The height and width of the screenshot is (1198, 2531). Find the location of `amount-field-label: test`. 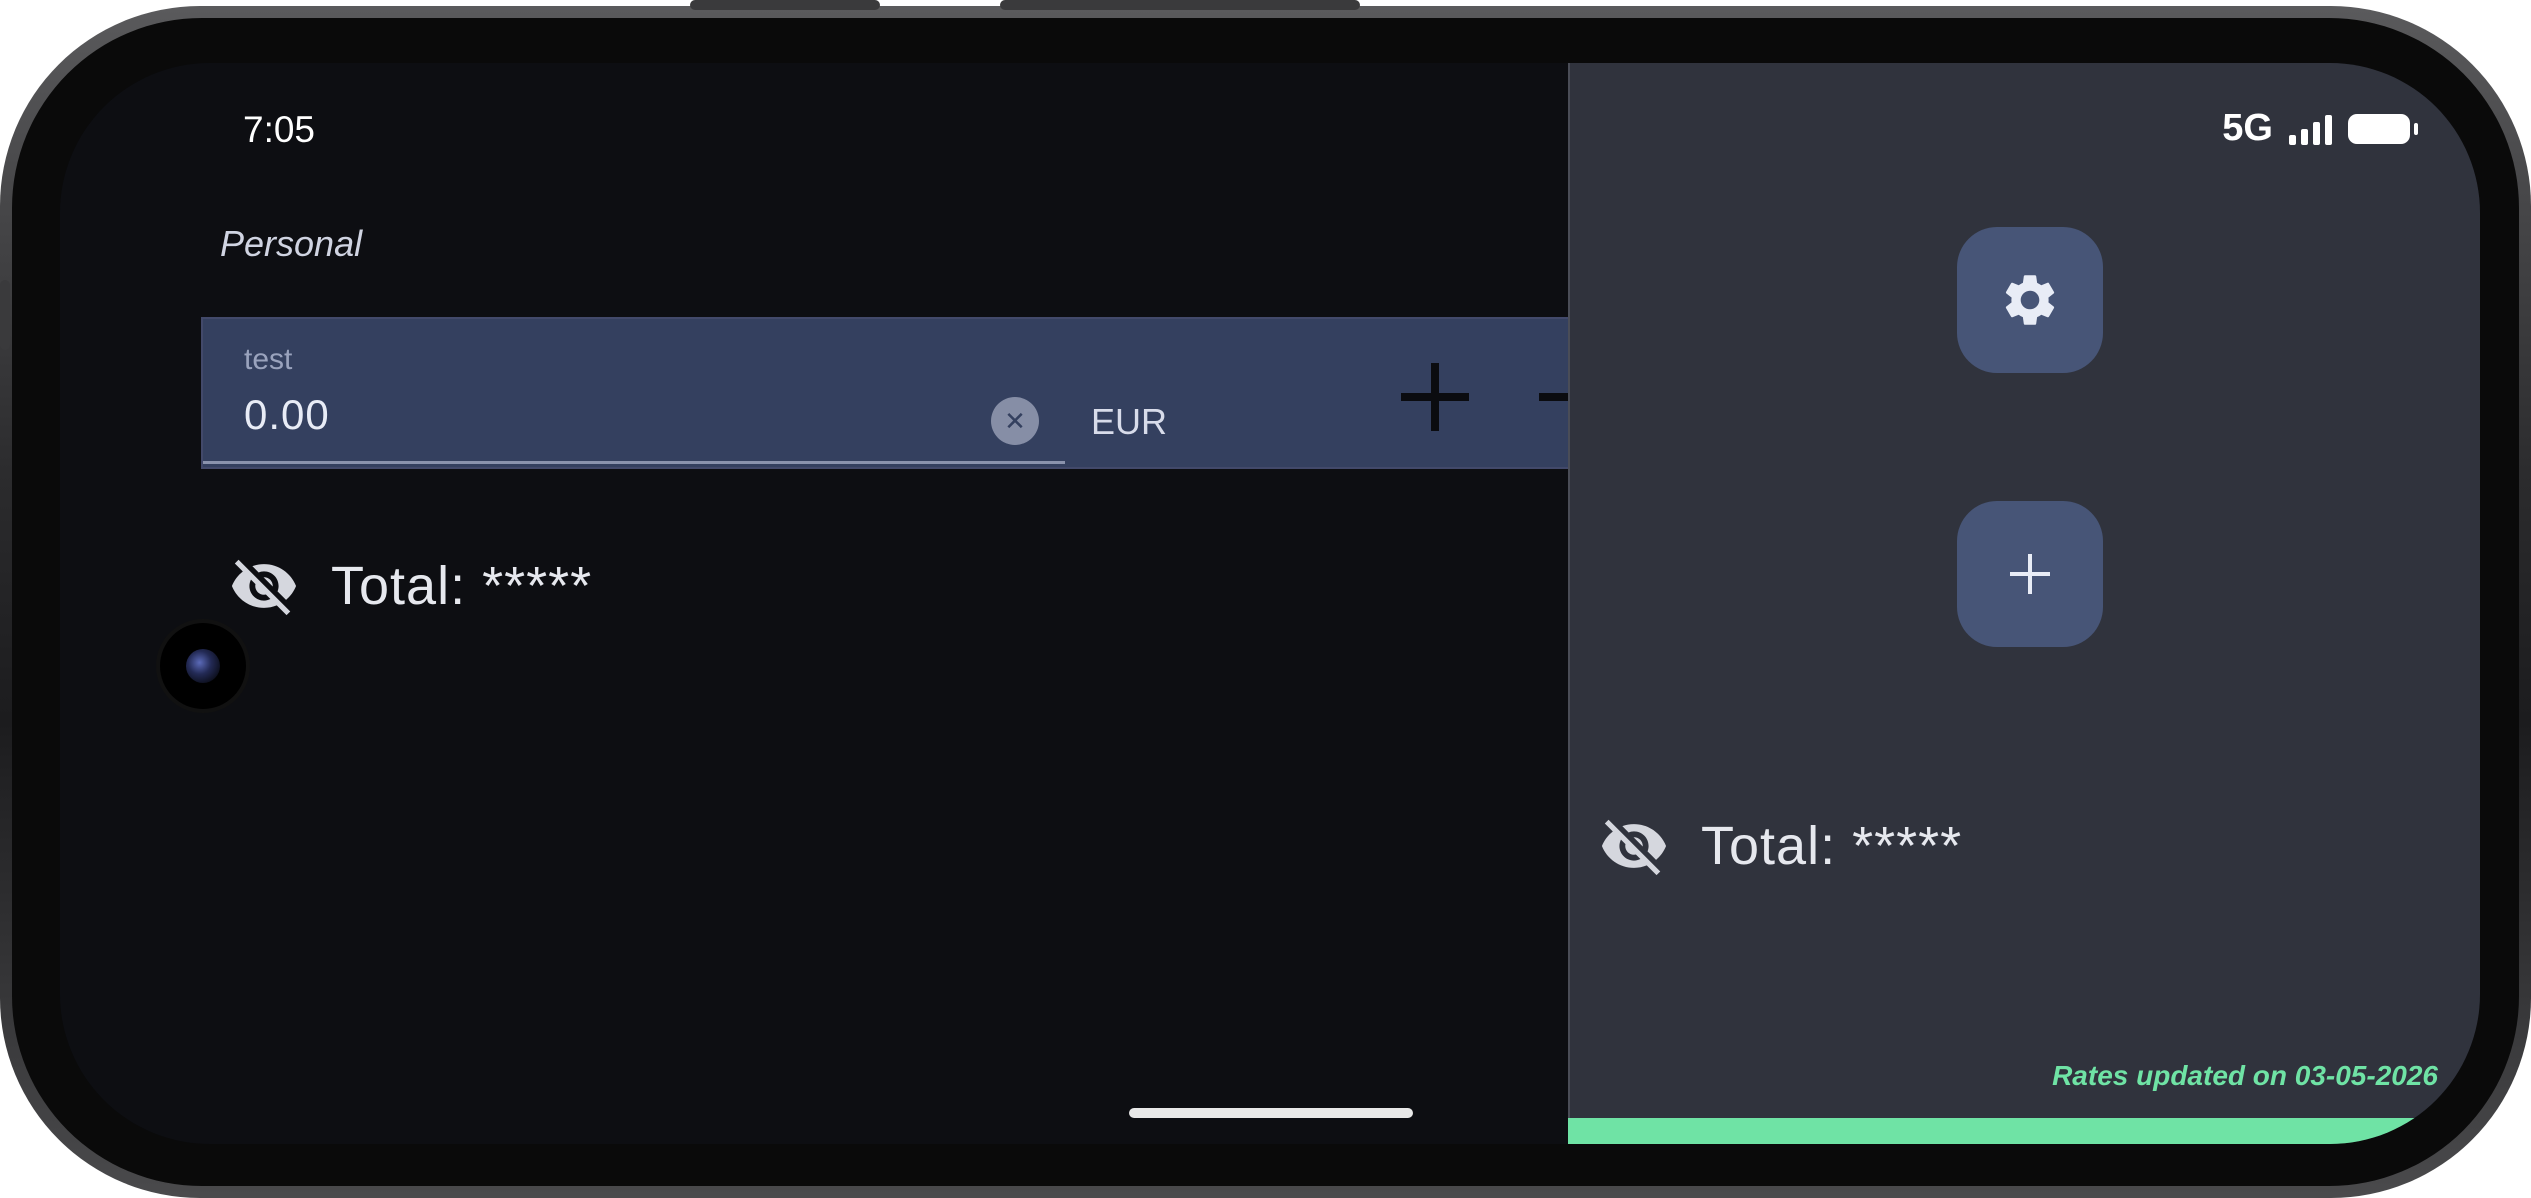

amount-field-label: test is located at coordinates (268, 359).